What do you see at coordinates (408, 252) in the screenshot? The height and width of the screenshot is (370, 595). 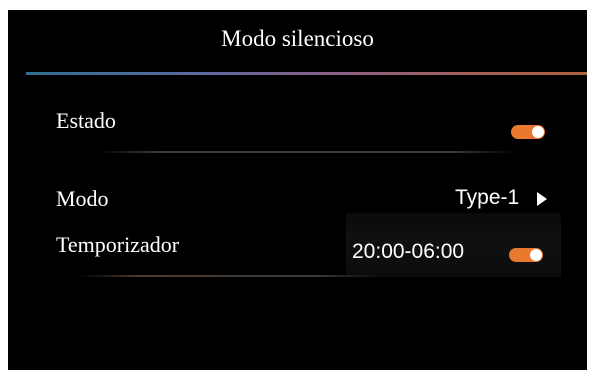 I see `timer-range-value: 20:00-06:00` at bounding box center [408, 252].